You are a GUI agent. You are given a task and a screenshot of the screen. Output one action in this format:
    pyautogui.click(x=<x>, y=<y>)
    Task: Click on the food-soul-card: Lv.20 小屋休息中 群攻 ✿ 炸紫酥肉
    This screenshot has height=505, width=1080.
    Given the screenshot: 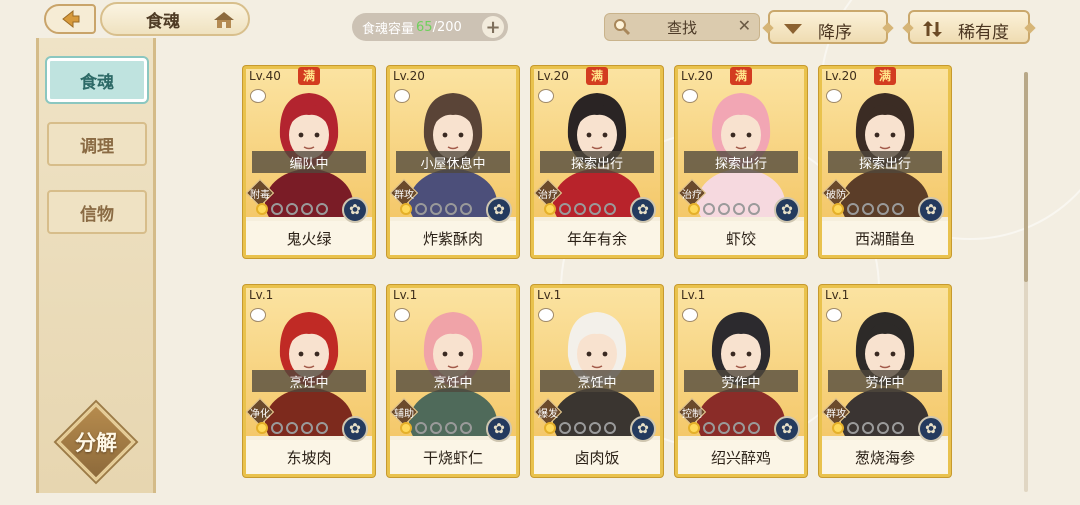 What is the action you would take?
    pyautogui.click(x=453, y=162)
    